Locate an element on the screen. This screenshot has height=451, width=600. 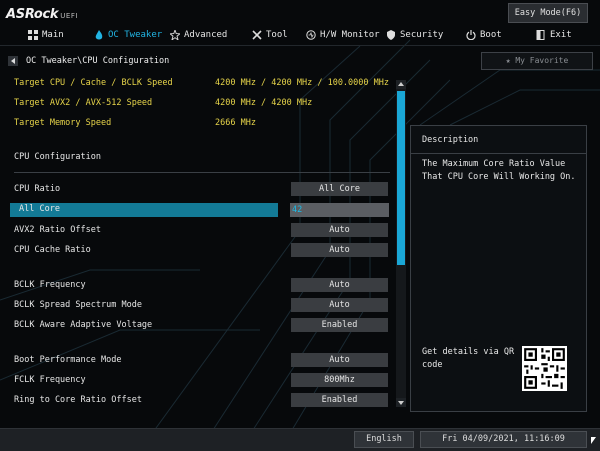
scroll-down-arrow-icon is located at coordinates (401, 402).